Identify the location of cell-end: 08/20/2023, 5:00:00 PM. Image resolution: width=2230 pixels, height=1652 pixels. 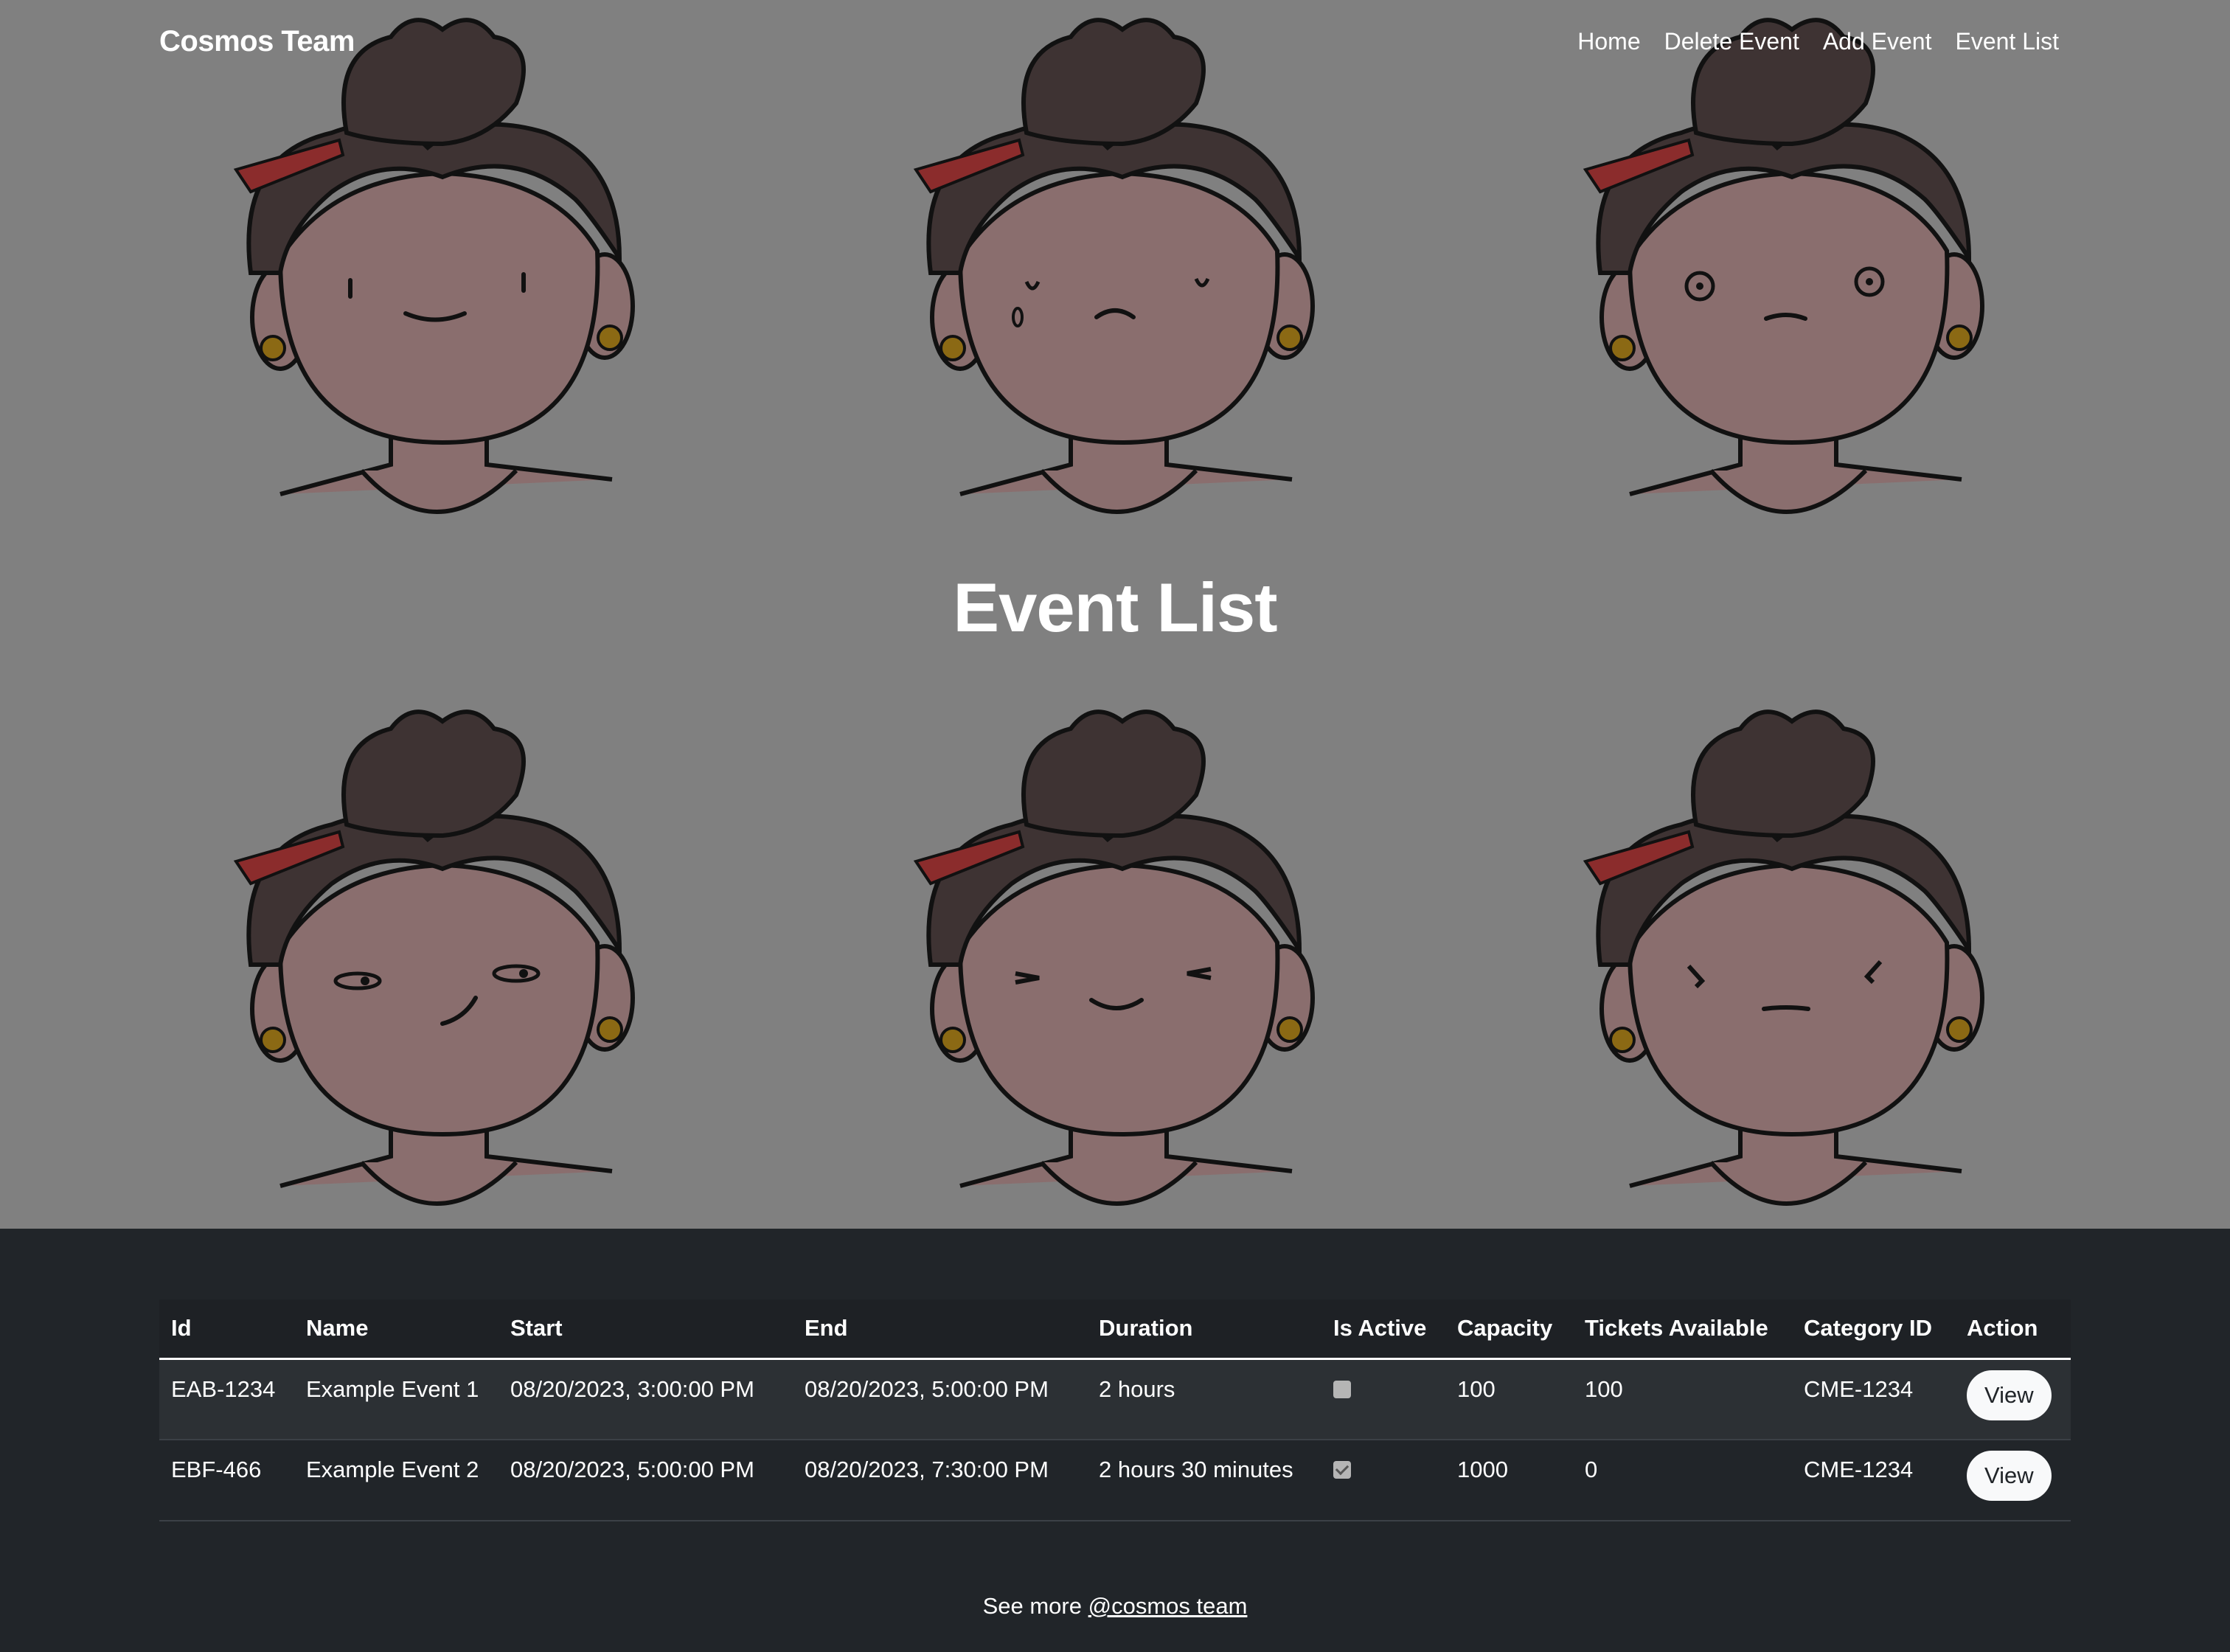
(940, 1399).